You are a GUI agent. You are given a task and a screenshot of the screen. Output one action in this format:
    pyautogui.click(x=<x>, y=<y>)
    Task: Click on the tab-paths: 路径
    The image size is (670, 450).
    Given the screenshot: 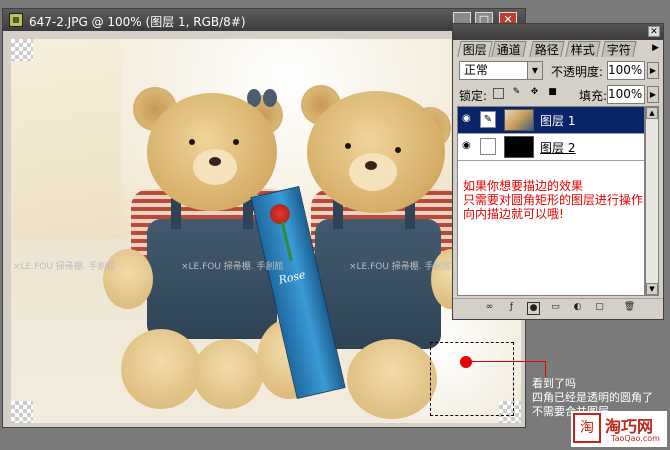 What is the action you would take?
    pyautogui.click(x=547, y=49)
    